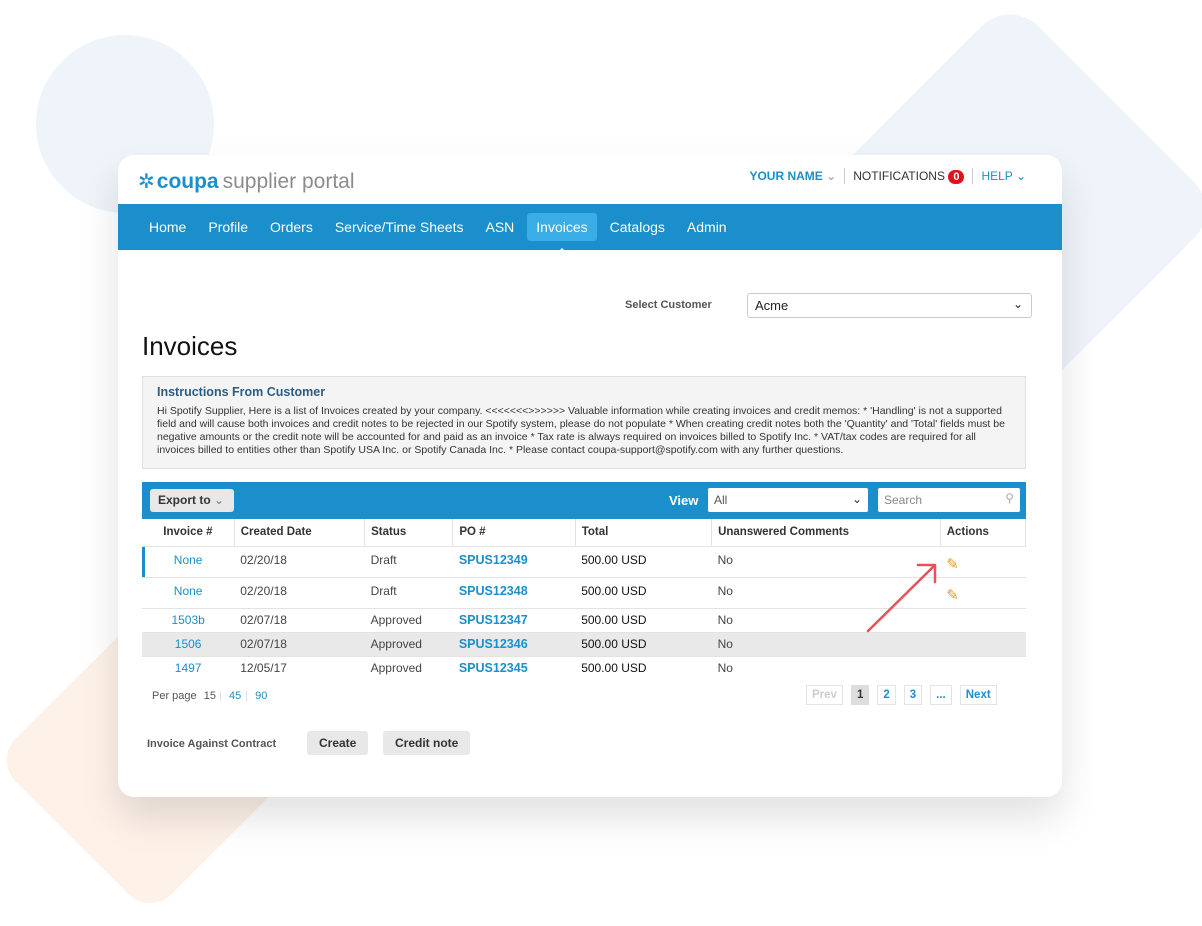 Image resolution: width=1202 pixels, height=926 pixels. What do you see at coordinates (291, 227) in the screenshot?
I see `nav-orders: Orders` at bounding box center [291, 227].